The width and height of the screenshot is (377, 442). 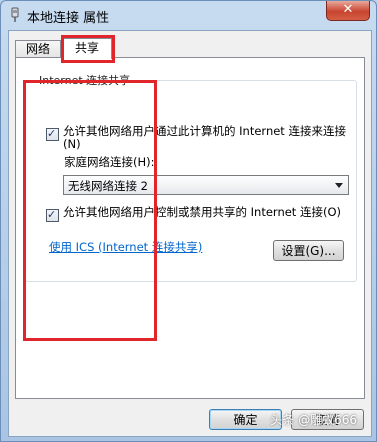 I want to click on ics-group-title: Internet 连接共享, so click(x=85, y=80).